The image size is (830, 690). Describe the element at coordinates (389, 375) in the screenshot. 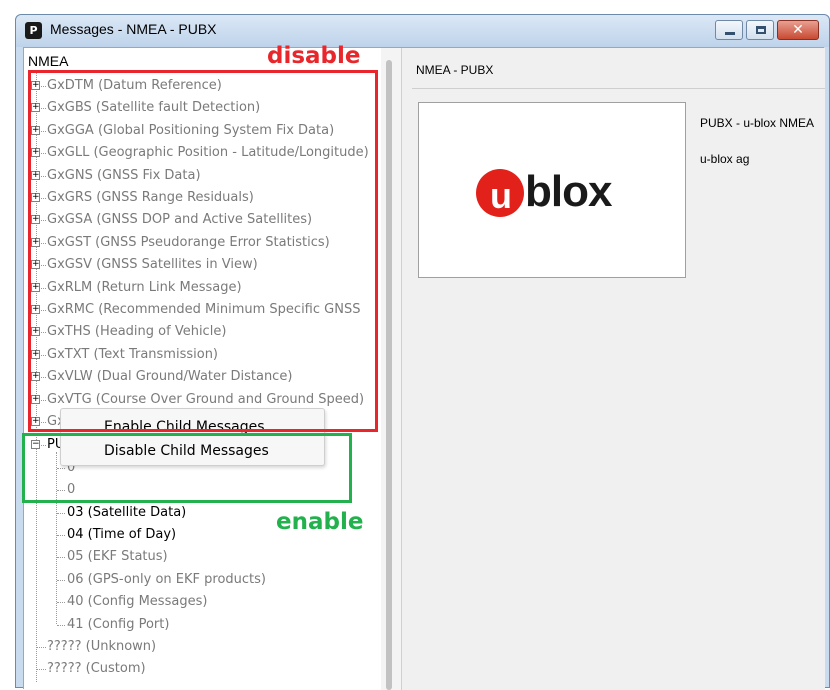

I see `scrollbar-thumb` at that location.